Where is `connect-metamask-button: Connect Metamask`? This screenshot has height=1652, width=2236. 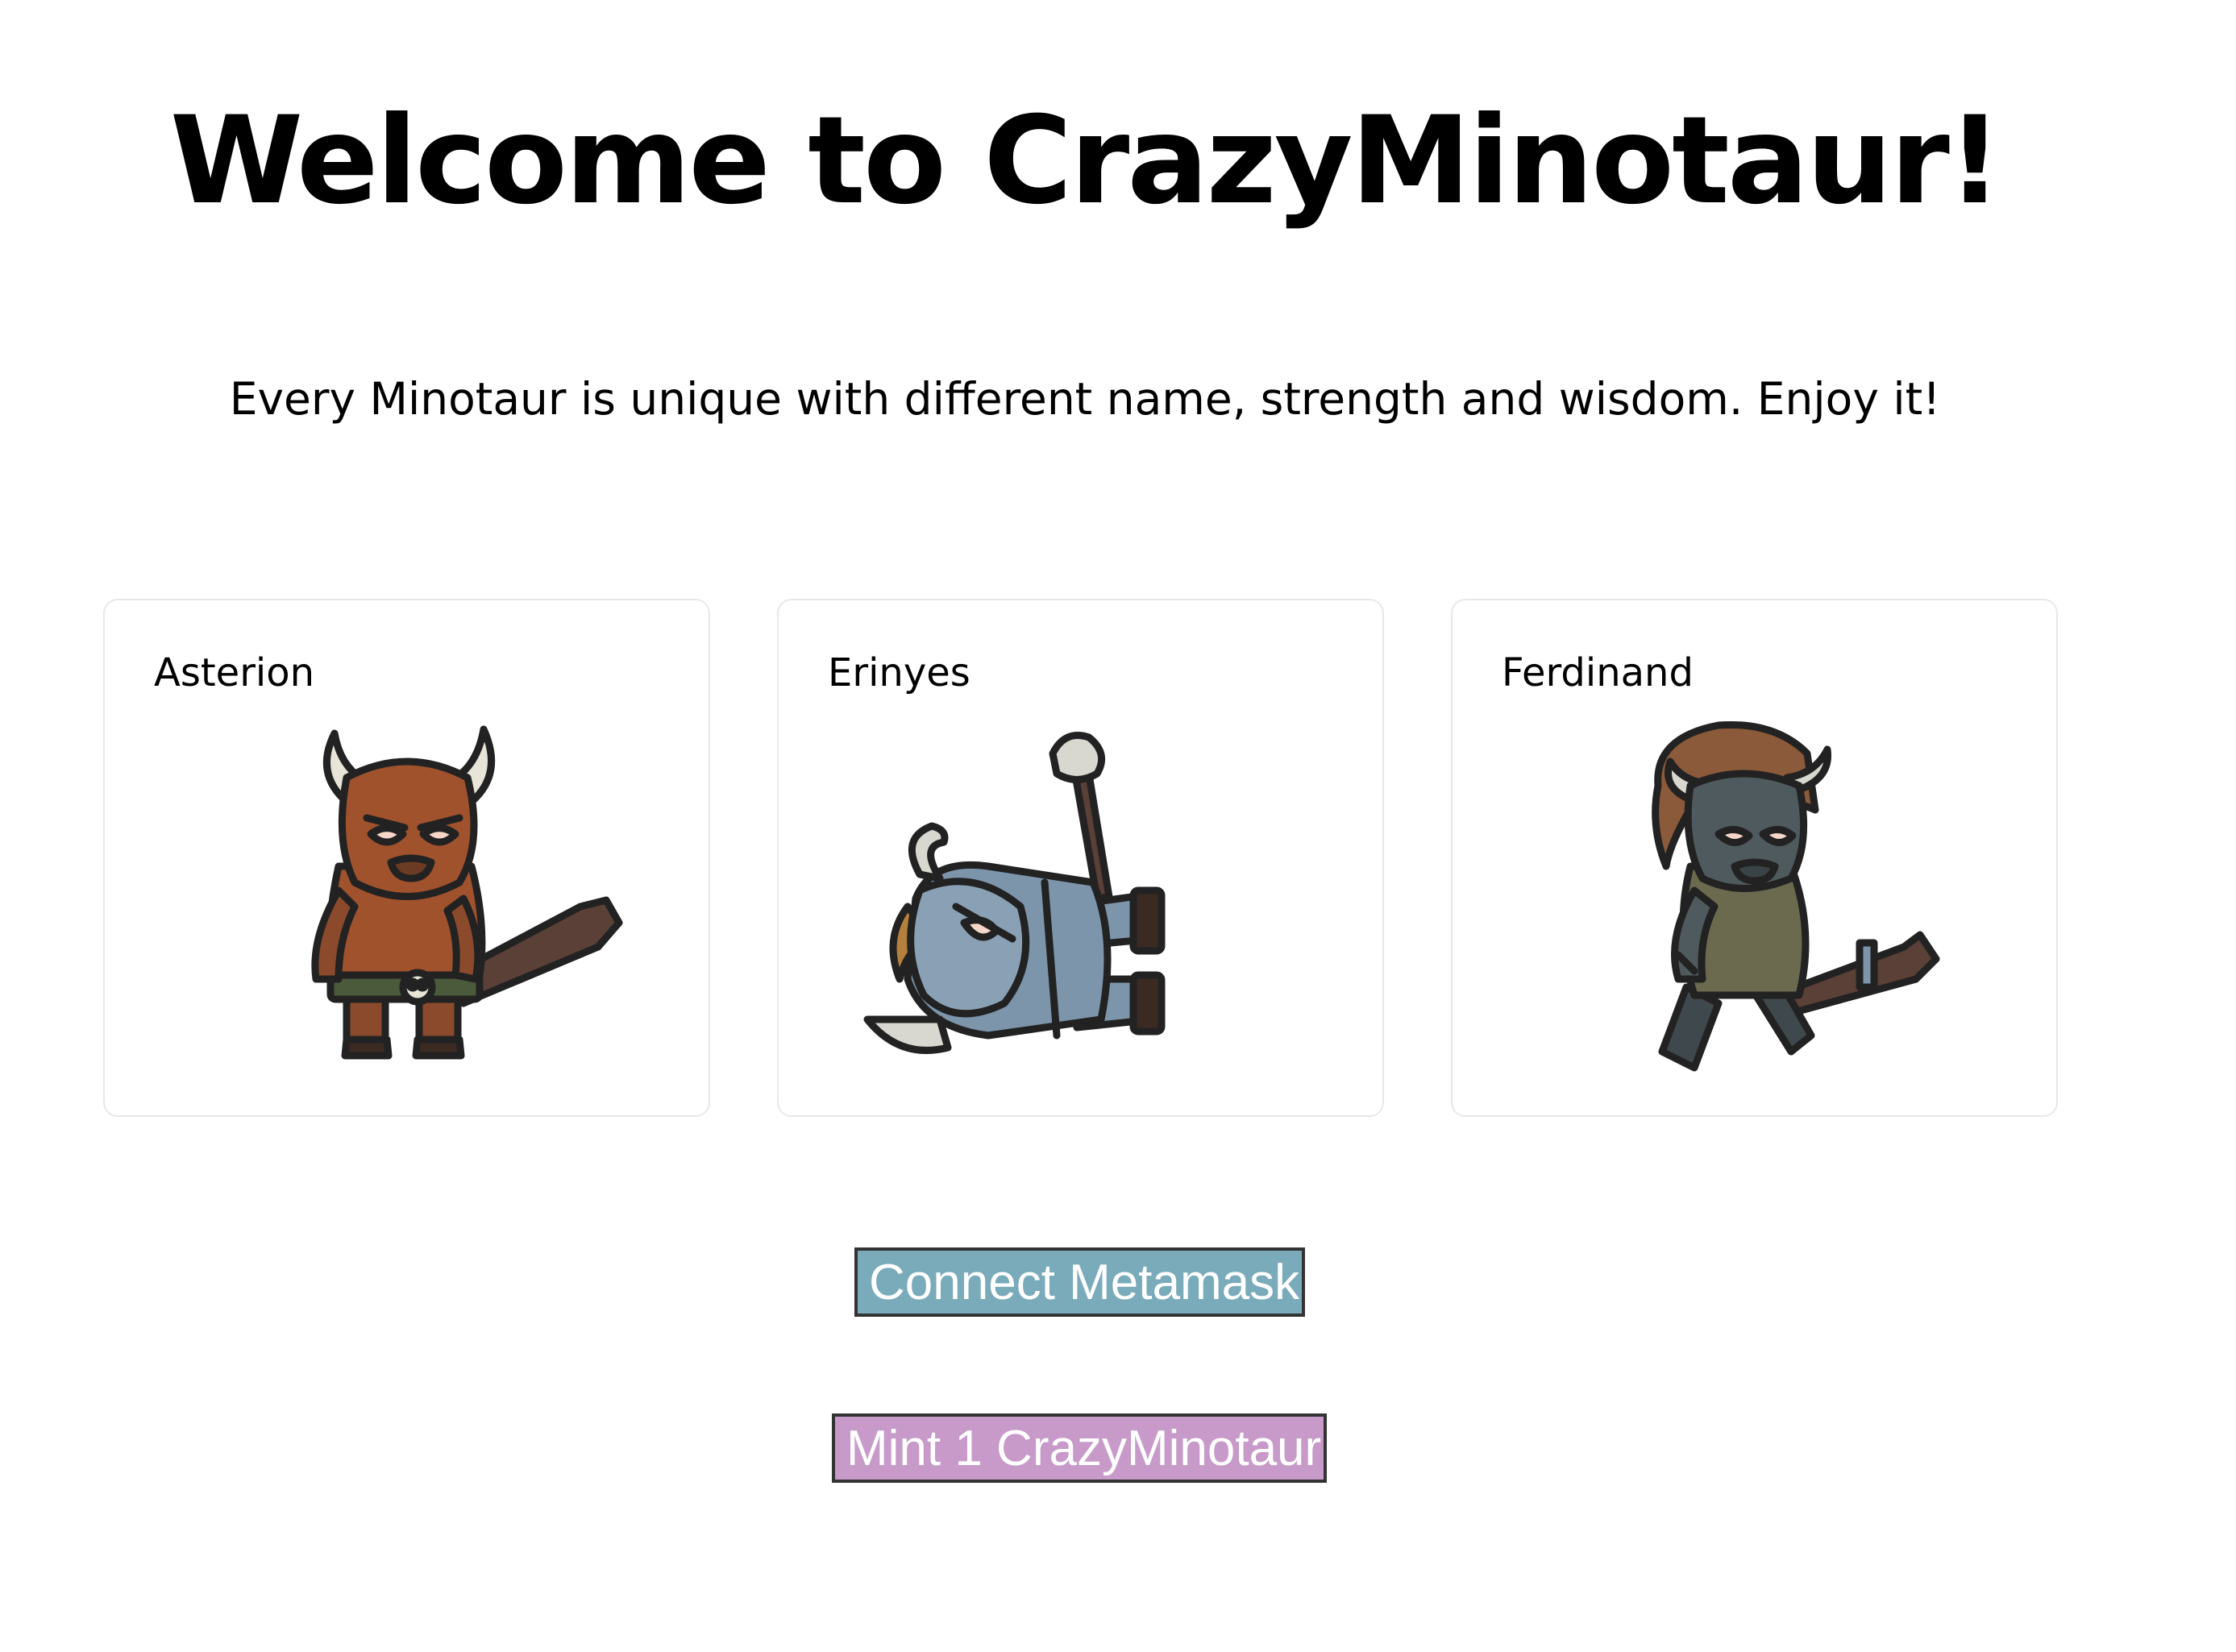
connect-metamask-button: Connect Metamask is located at coordinates (1079, 1282).